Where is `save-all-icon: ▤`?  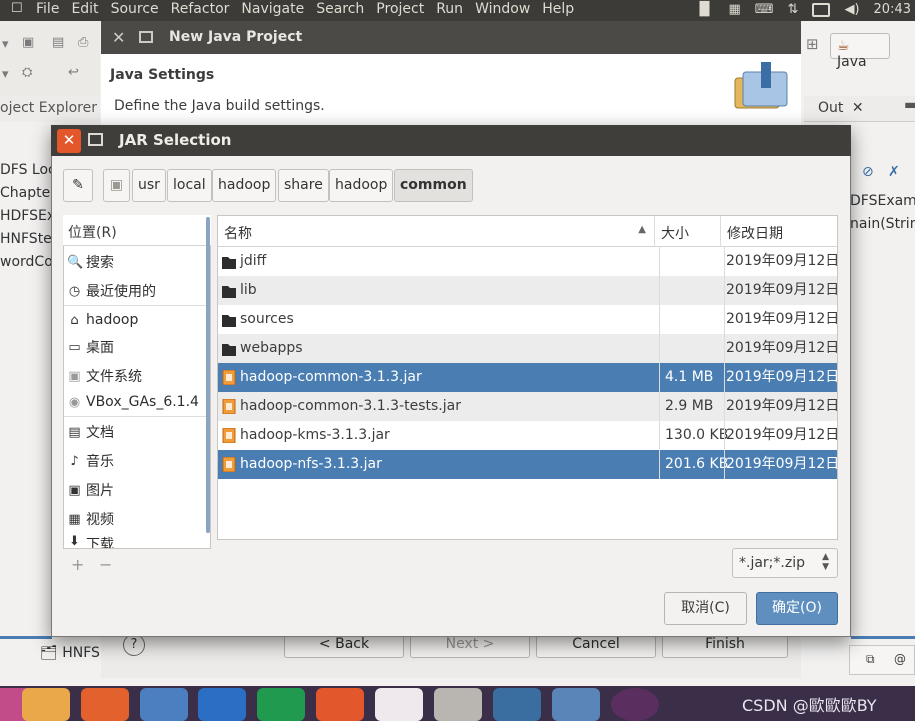
save-all-icon: ▤ is located at coordinates (58, 42).